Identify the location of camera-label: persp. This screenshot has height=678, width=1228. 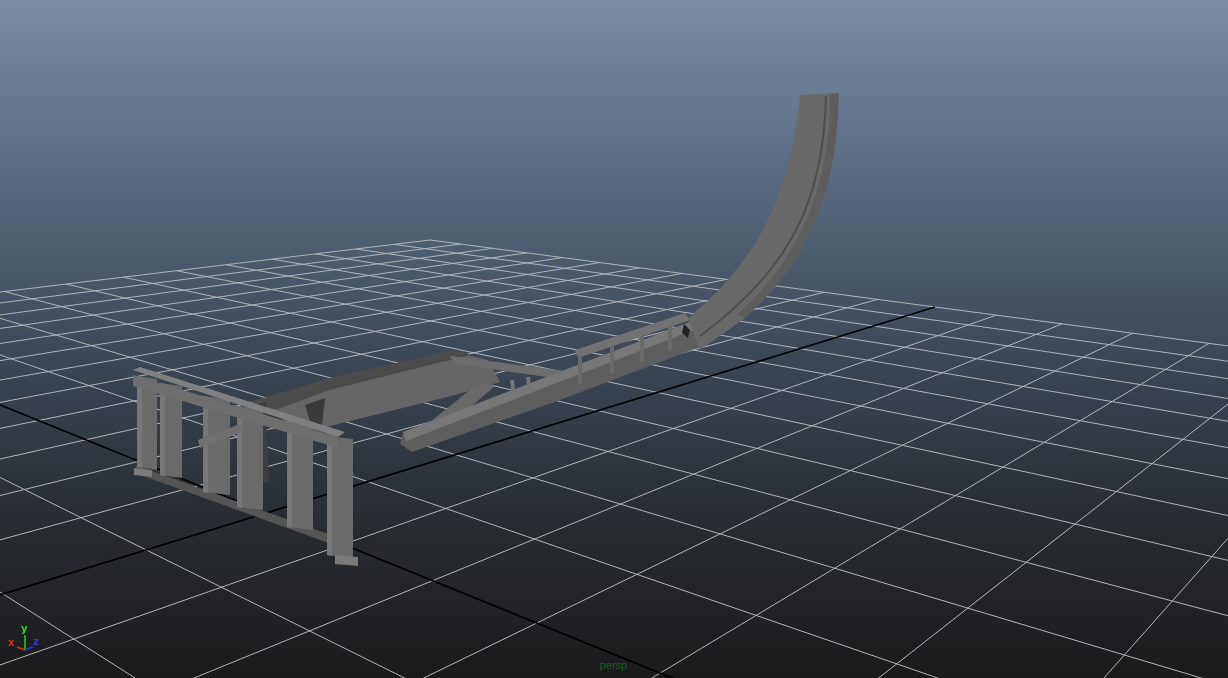
(613, 665).